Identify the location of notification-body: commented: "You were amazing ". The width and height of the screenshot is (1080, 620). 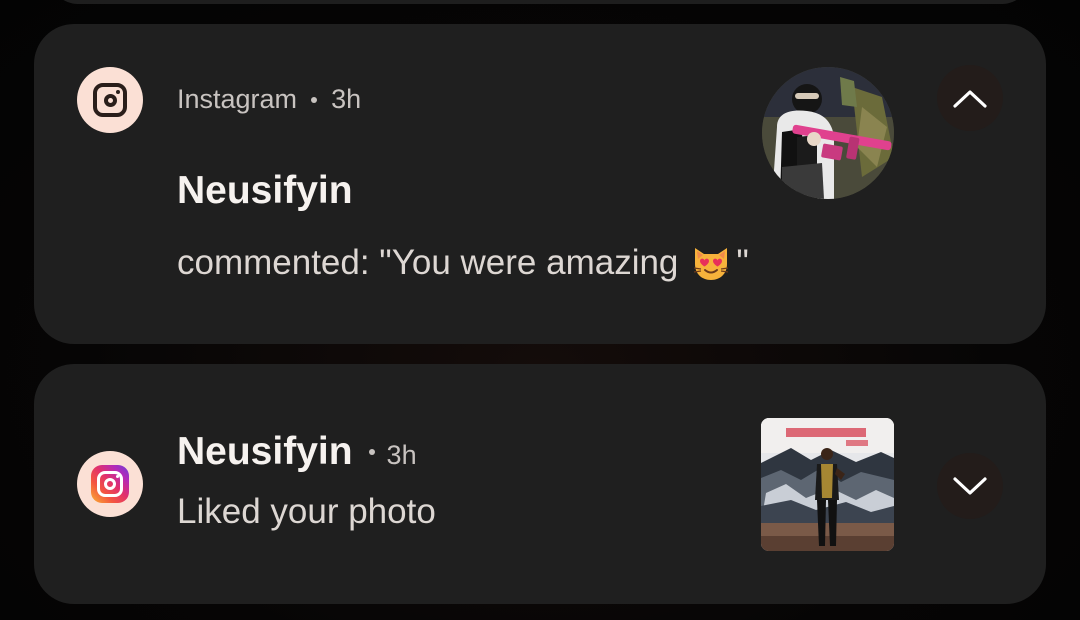
(463, 263).